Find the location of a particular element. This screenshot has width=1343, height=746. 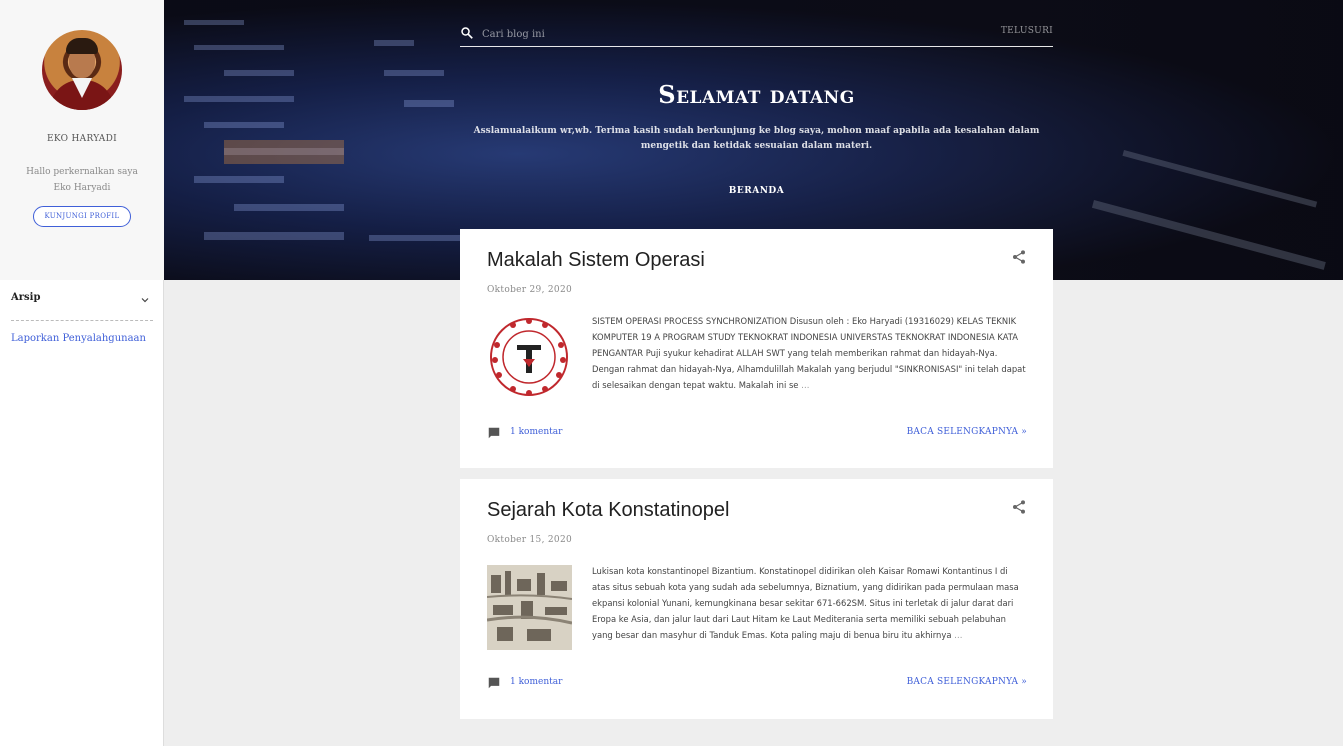

blog-title: Selamat datang is located at coordinates (756, 94).